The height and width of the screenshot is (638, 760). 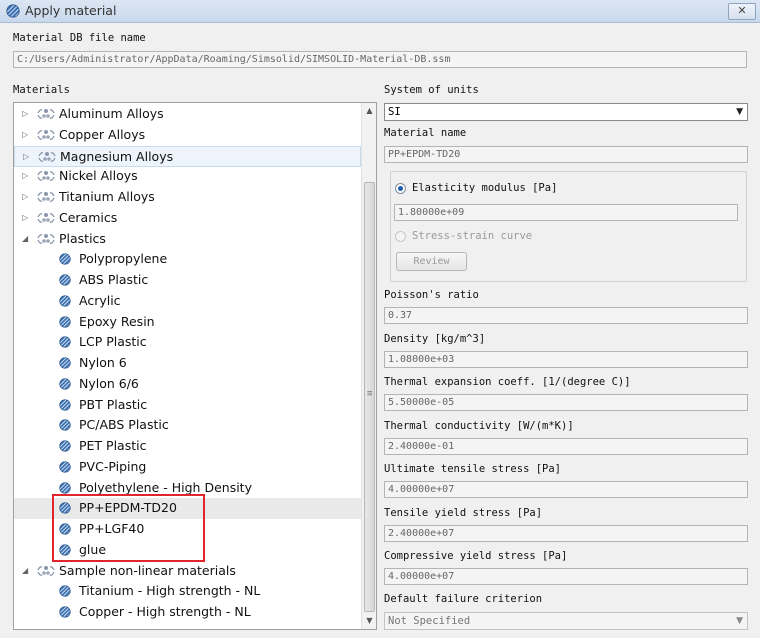 What do you see at coordinates (431, 295) in the screenshot?
I see `property-label: Poisson's ratio` at bounding box center [431, 295].